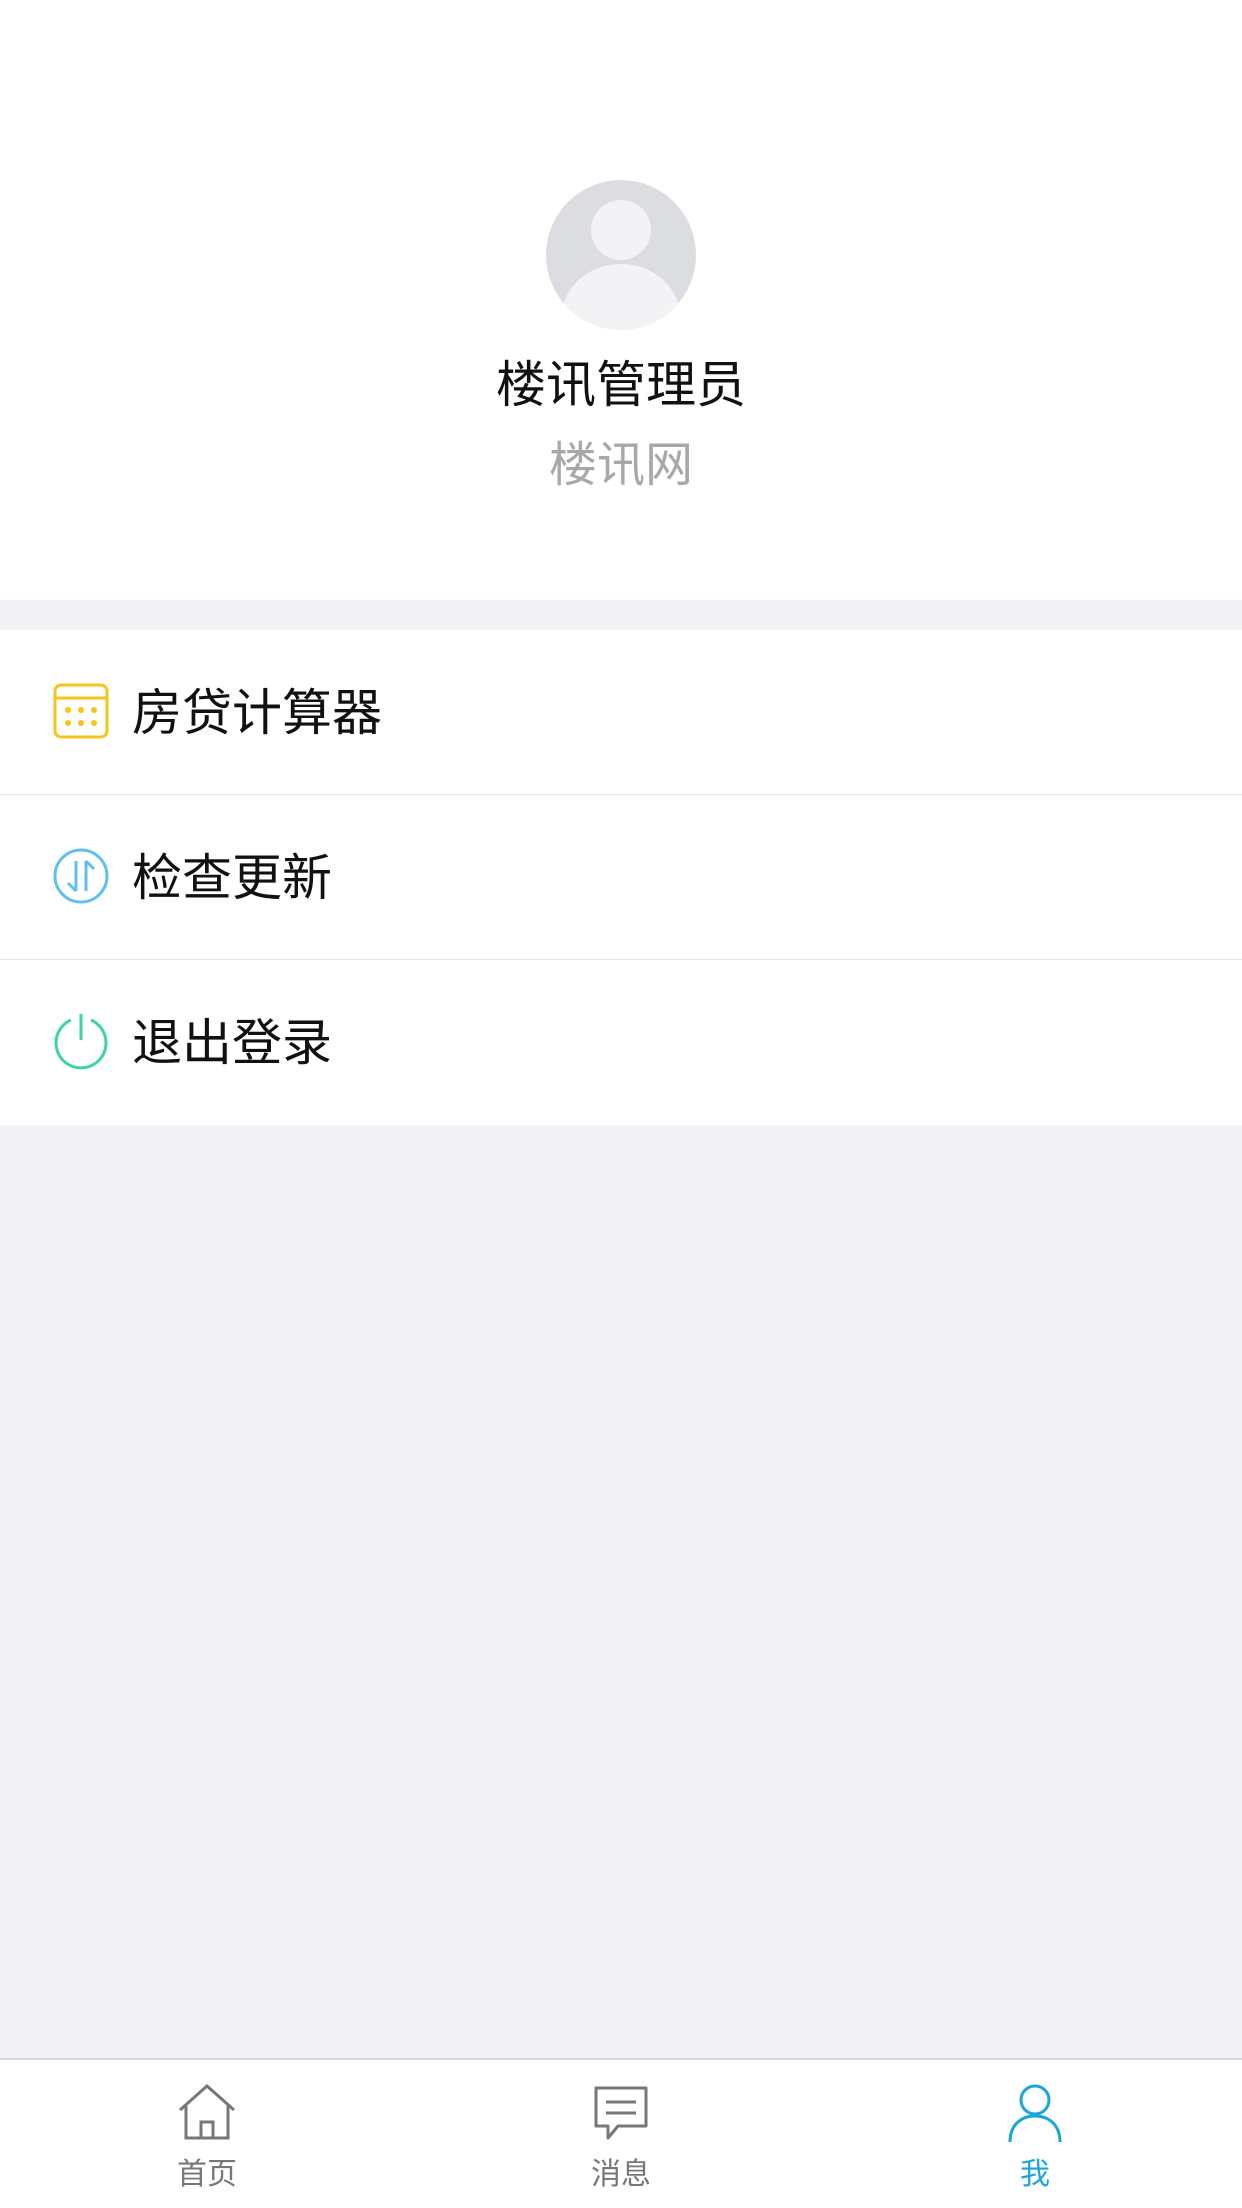  I want to click on tab-home: 首页, so click(207, 2134).